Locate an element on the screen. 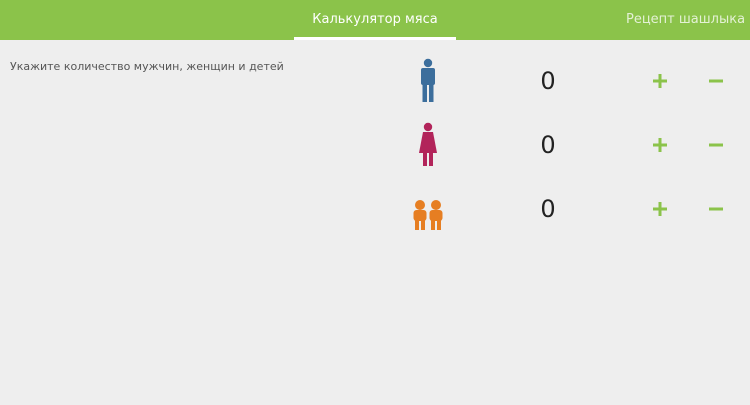 The height and width of the screenshot is (405, 750). men-plus-button is located at coordinates (660, 81).